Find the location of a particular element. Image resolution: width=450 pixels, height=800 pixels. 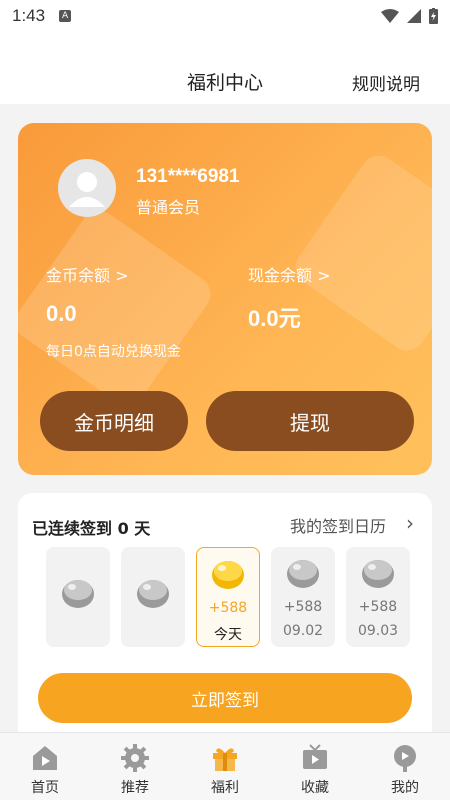

status-icons is located at coordinates (409, 16).